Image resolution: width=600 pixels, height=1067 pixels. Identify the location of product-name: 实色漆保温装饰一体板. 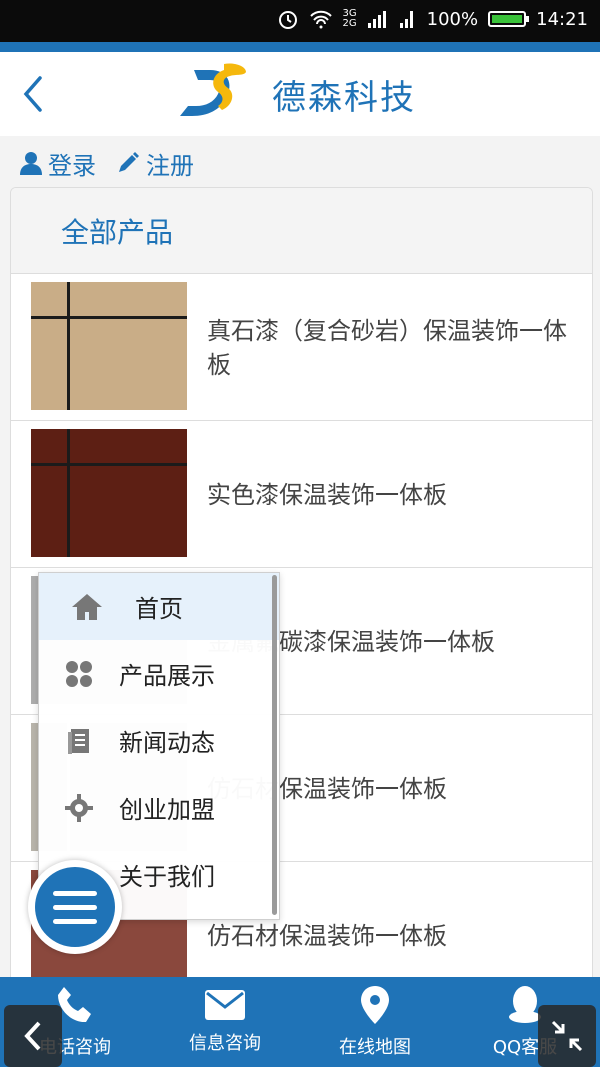
(327, 494).